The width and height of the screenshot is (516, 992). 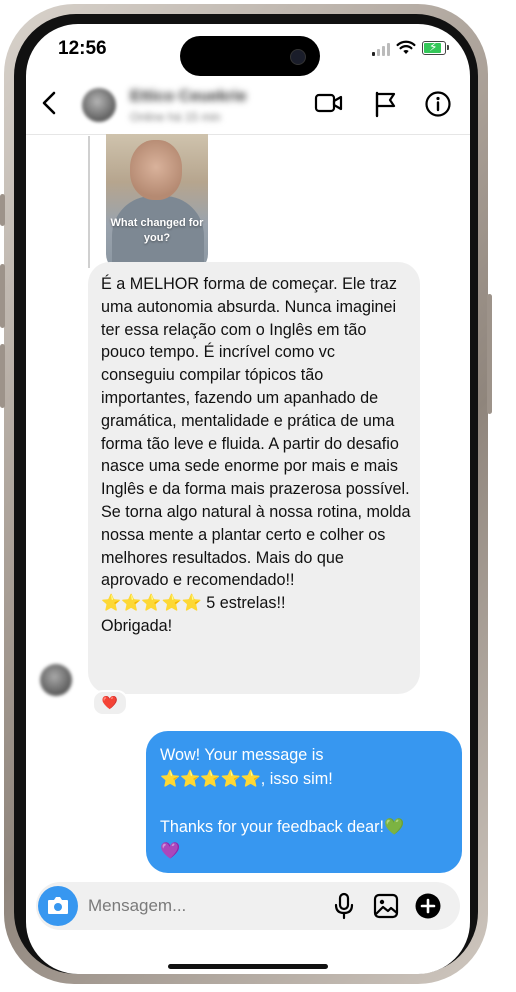 I want to click on signal-icon, so click(x=381, y=49).